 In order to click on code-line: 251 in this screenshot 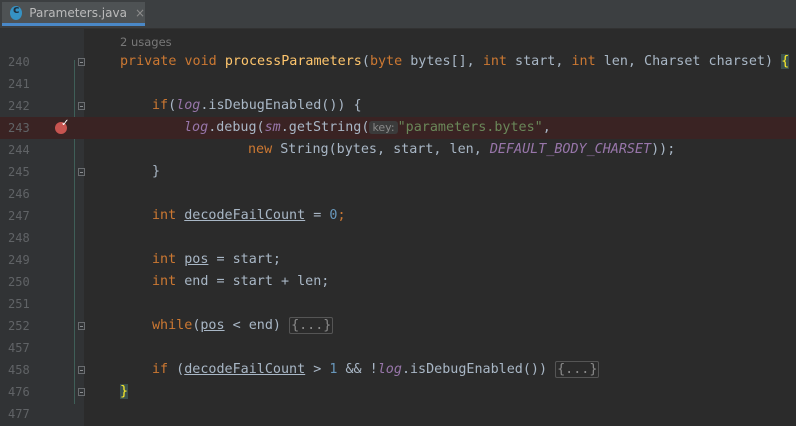, I will do `click(398, 304)`.